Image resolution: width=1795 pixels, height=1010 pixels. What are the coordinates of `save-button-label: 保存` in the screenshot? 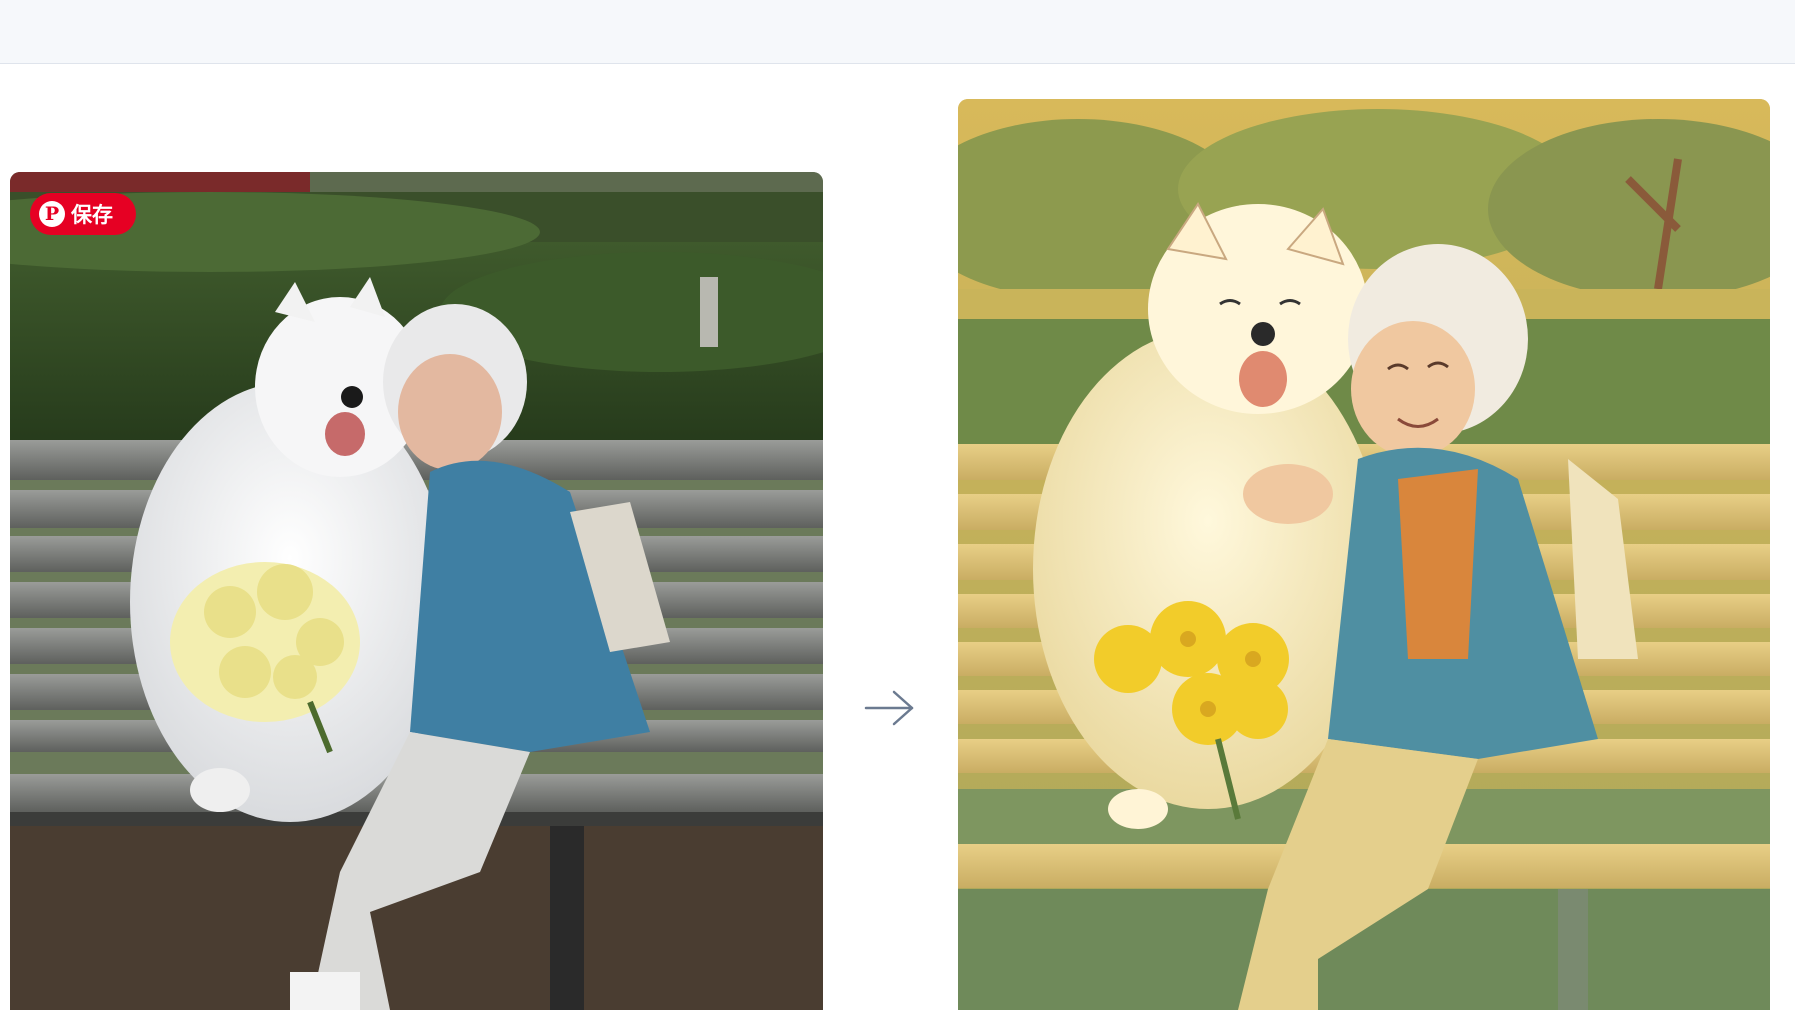 It's located at (92, 215).